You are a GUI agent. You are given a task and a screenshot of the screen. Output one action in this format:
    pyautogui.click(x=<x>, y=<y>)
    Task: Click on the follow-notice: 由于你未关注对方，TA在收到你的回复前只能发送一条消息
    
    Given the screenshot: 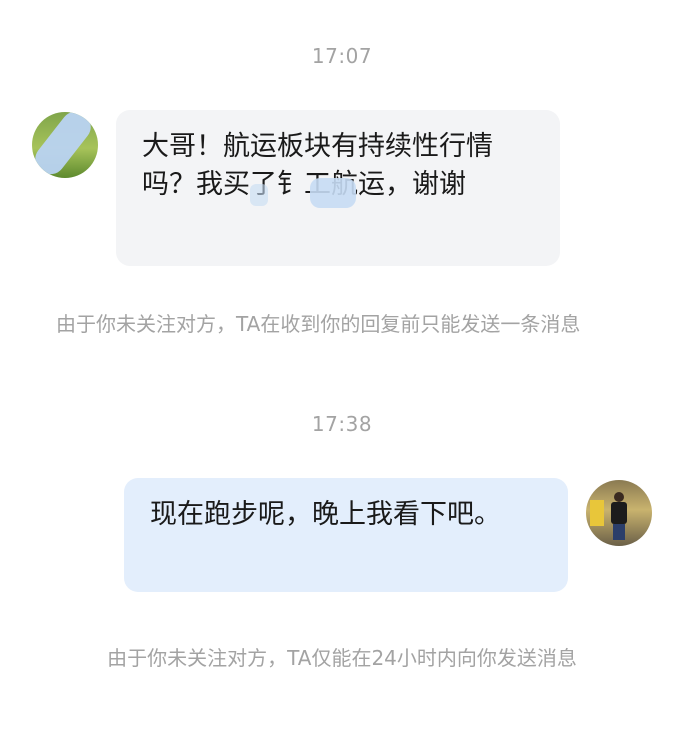 What is the action you would take?
    pyautogui.click(x=318, y=324)
    